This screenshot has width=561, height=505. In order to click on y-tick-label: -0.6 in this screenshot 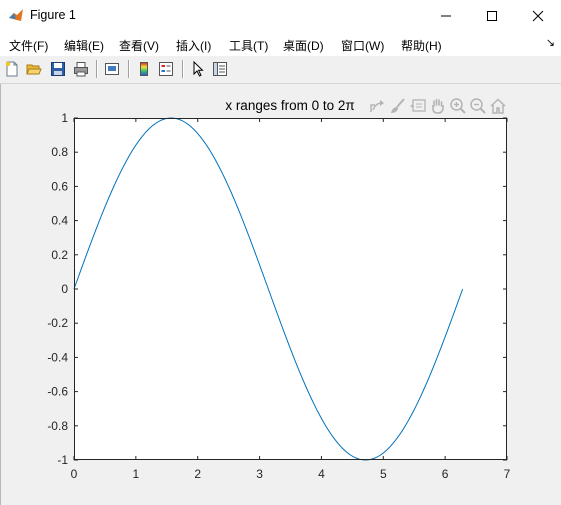, I will do `click(57, 392)`.